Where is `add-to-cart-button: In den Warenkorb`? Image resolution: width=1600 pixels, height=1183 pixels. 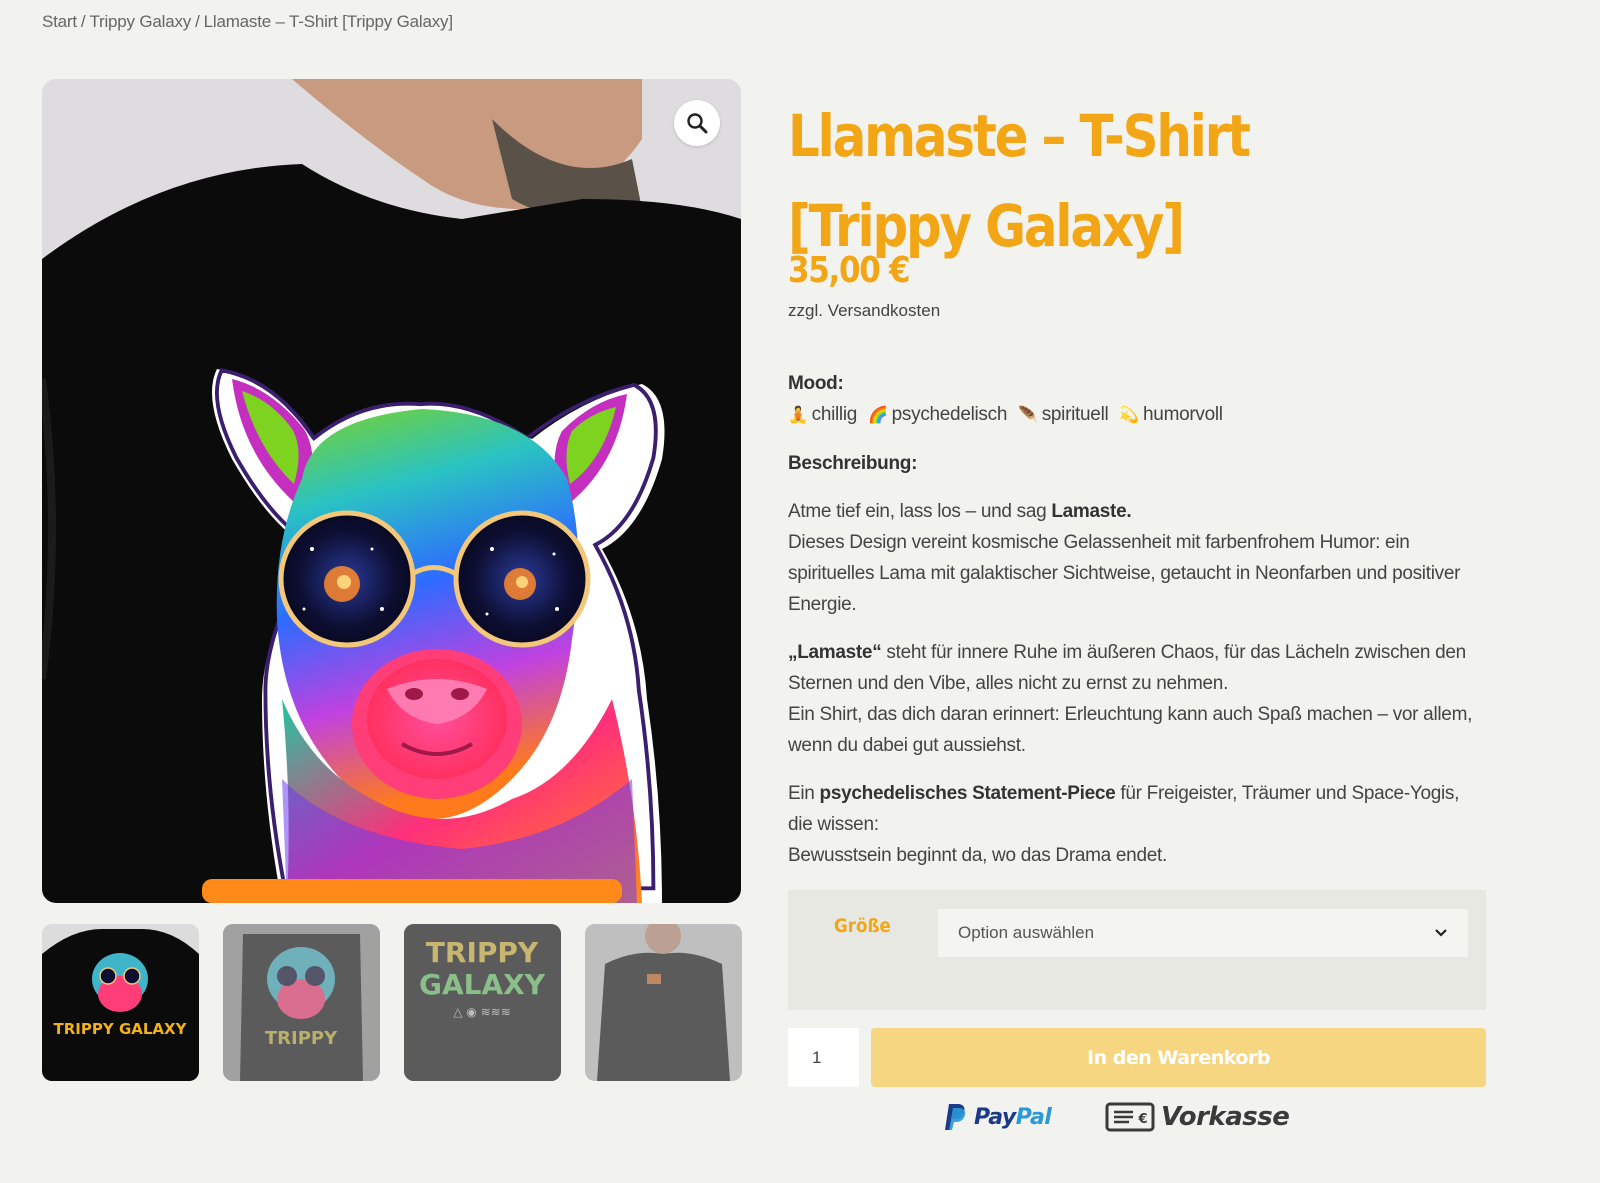
add-to-cart-button: In den Warenkorb is located at coordinates (1178, 1057).